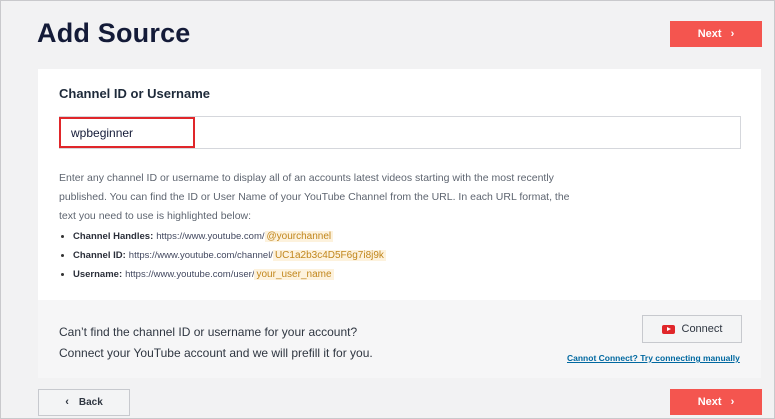  What do you see at coordinates (114, 33) in the screenshot?
I see `page-title: Add Source` at bounding box center [114, 33].